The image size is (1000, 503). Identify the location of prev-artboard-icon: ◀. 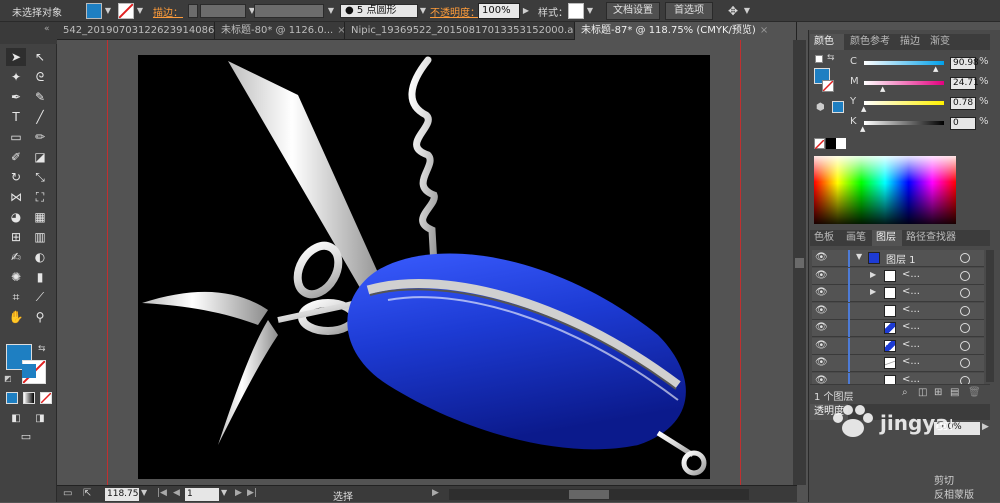
(176, 493).